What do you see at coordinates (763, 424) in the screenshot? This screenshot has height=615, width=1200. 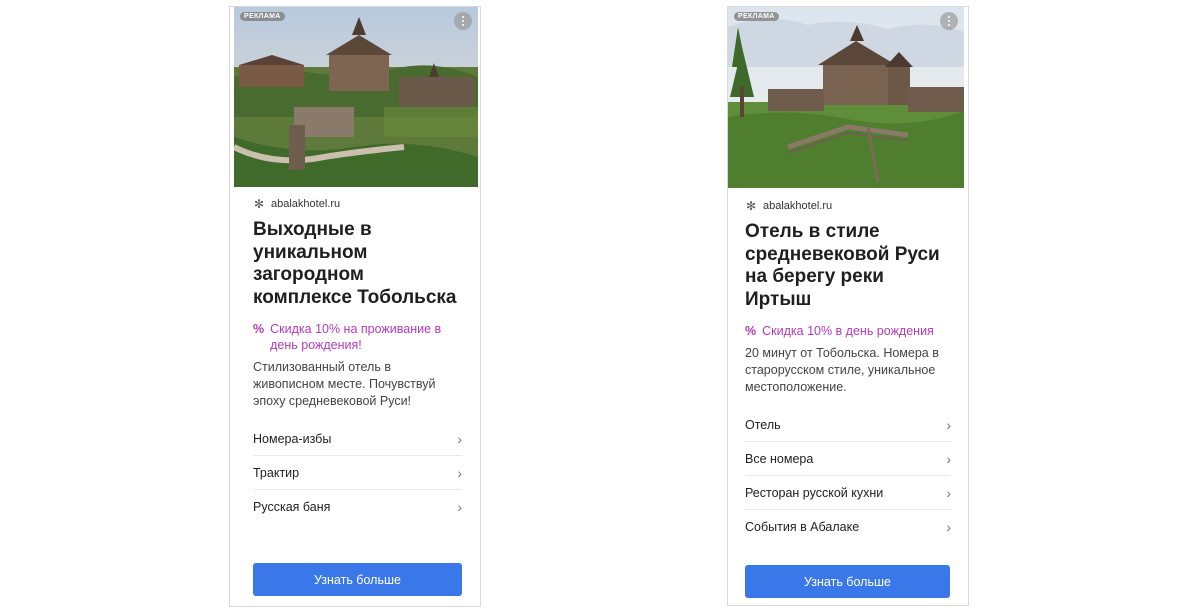 I see `sitelink-label: Отель` at bounding box center [763, 424].